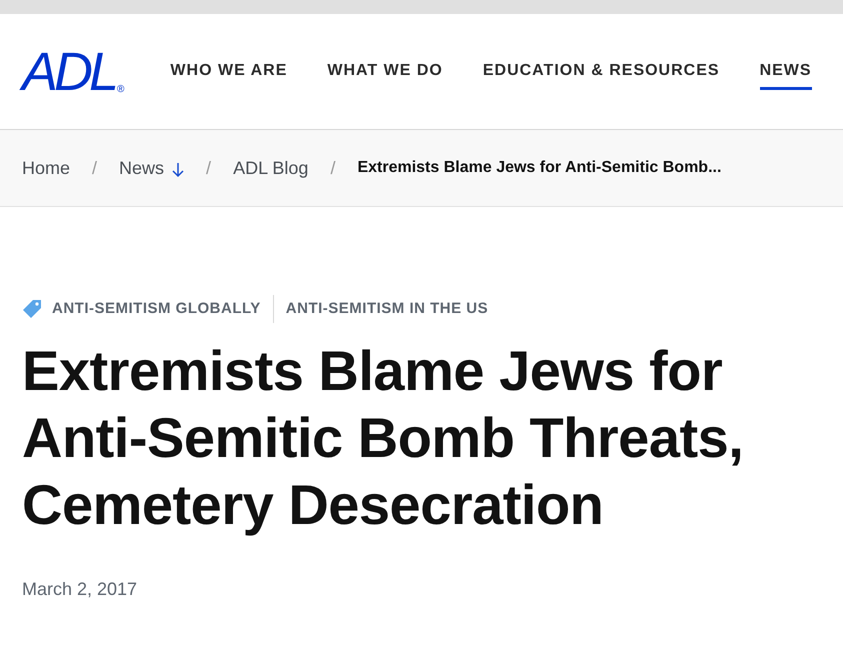 This screenshot has width=843, height=649. I want to click on category-tag: ANTI-SEMITISM IN THE US, so click(387, 309).